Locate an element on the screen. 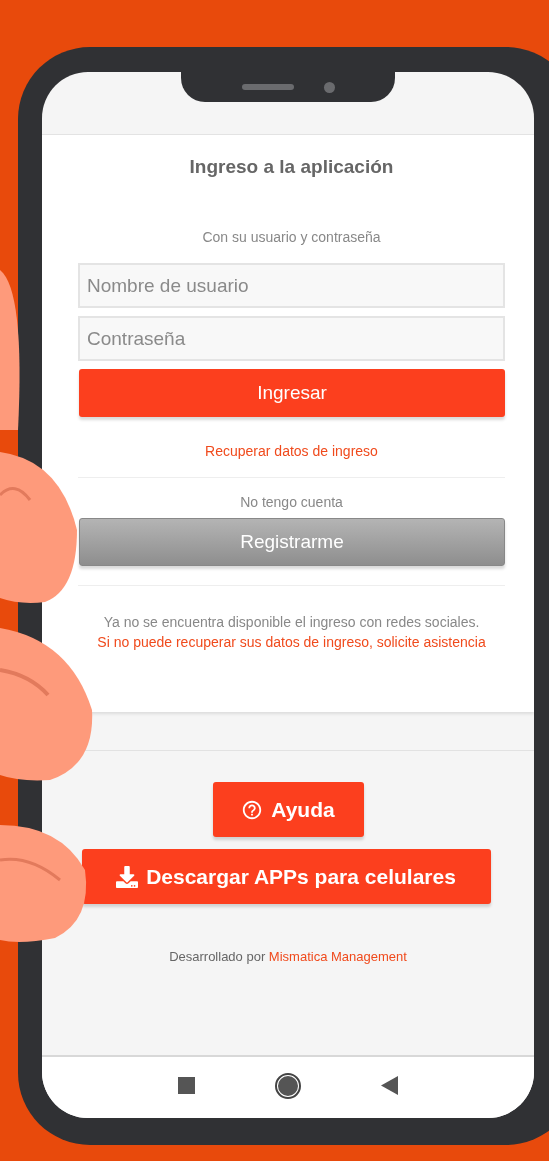  download-icon is located at coordinates (127, 876).